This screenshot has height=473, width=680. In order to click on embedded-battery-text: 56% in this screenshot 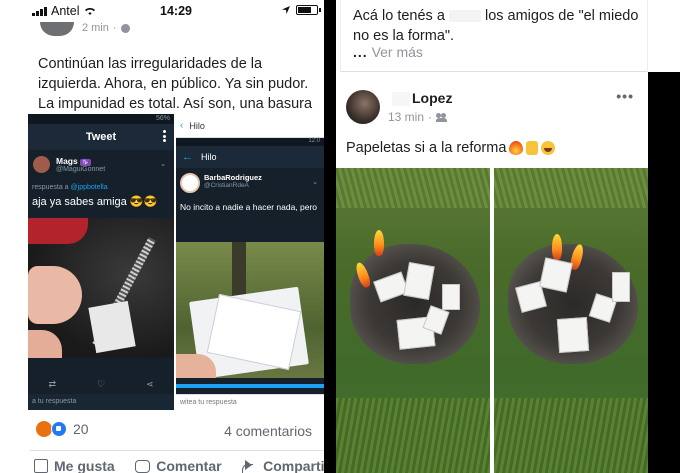, I will do `click(162, 118)`.